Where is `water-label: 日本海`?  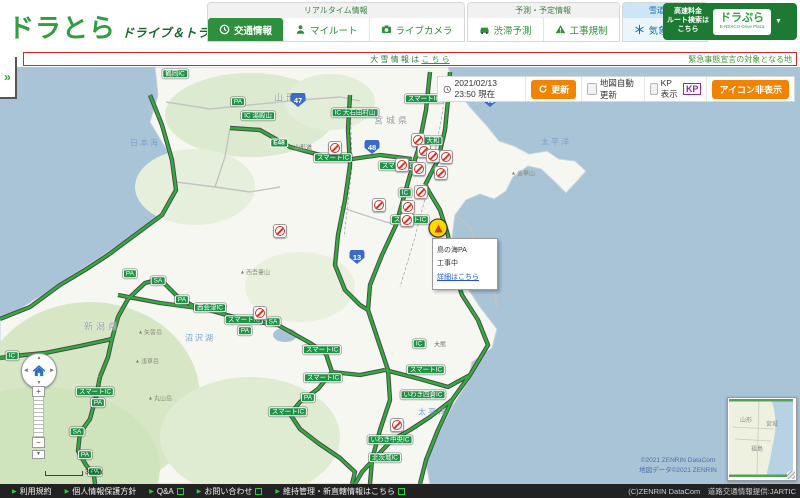 water-label: 日本海 is located at coordinates (145, 143).